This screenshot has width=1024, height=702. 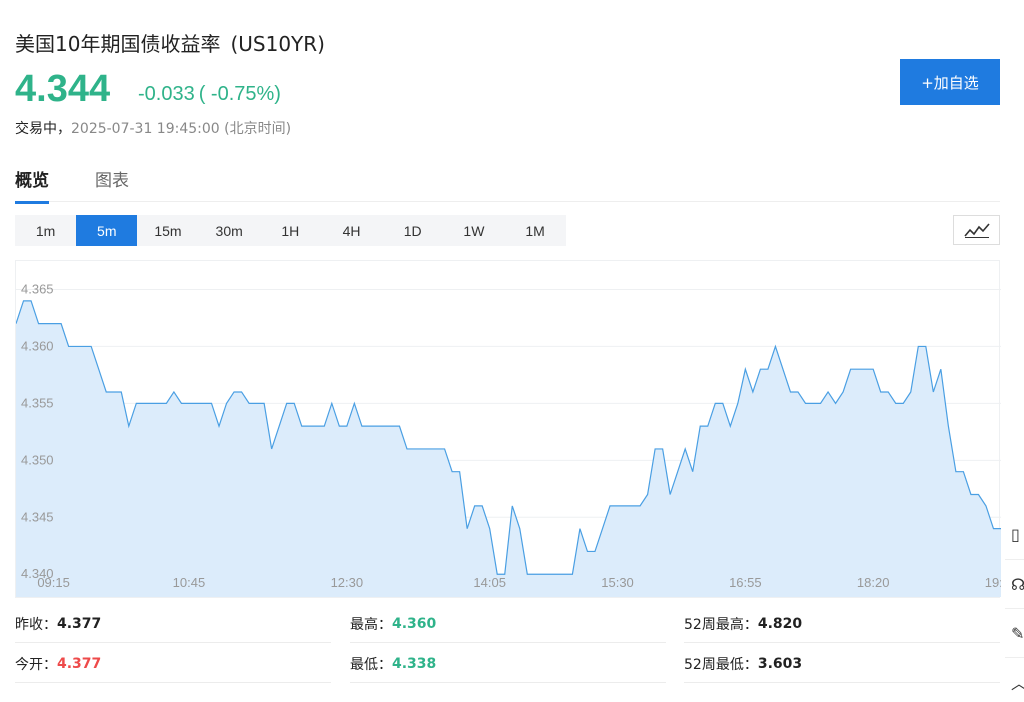 What do you see at coordinates (351, 230) in the screenshot?
I see `interval-4h: 4H` at bounding box center [351, 230].